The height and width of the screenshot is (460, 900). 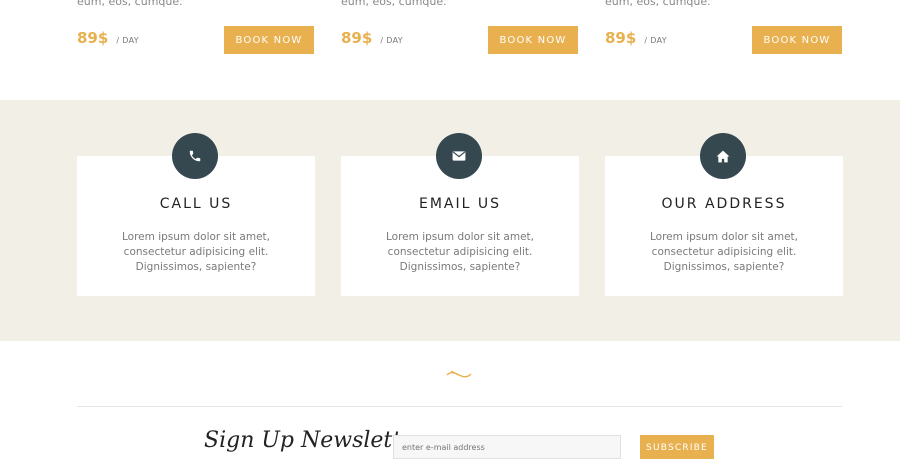 I want to click on phone-icon, so click(x=195, y=156).